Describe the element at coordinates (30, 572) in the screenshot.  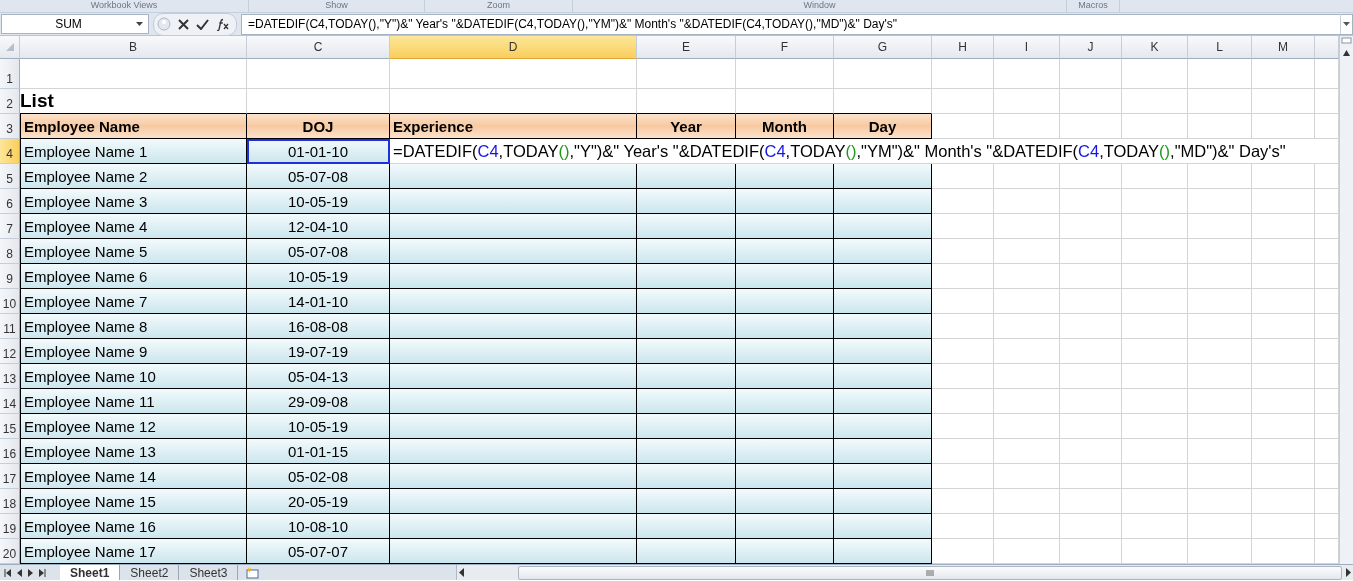
I see `next-sheet-icon` at that location.